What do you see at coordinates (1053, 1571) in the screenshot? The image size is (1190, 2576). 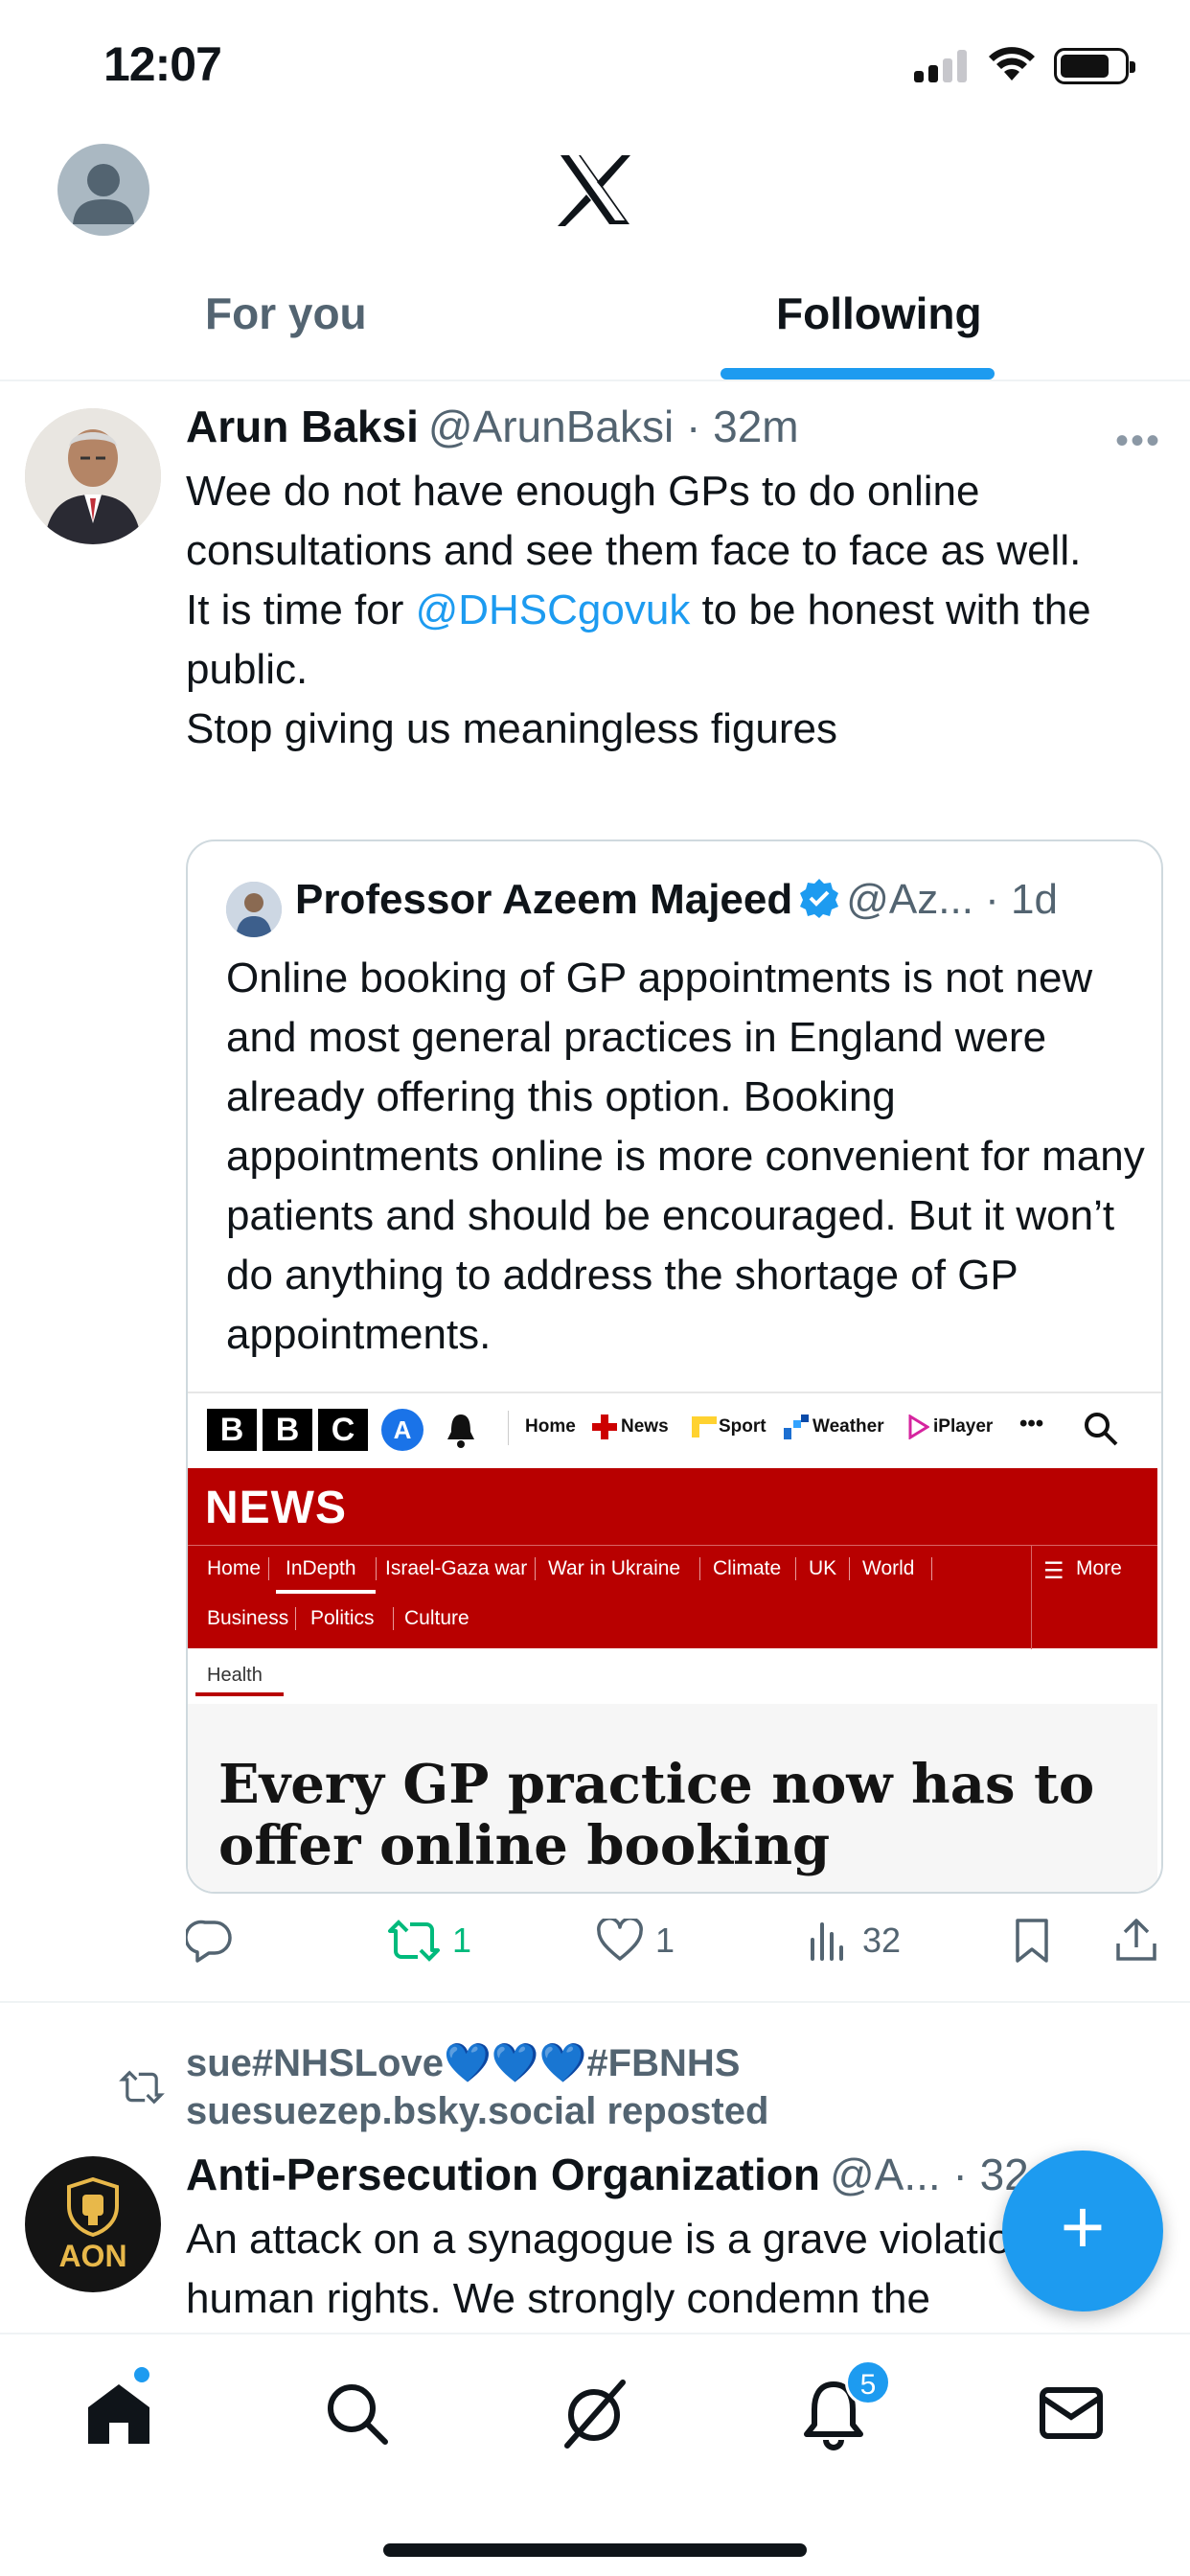 I see `hamburger-icon: ☰` at bounding box center [1053, 1571].